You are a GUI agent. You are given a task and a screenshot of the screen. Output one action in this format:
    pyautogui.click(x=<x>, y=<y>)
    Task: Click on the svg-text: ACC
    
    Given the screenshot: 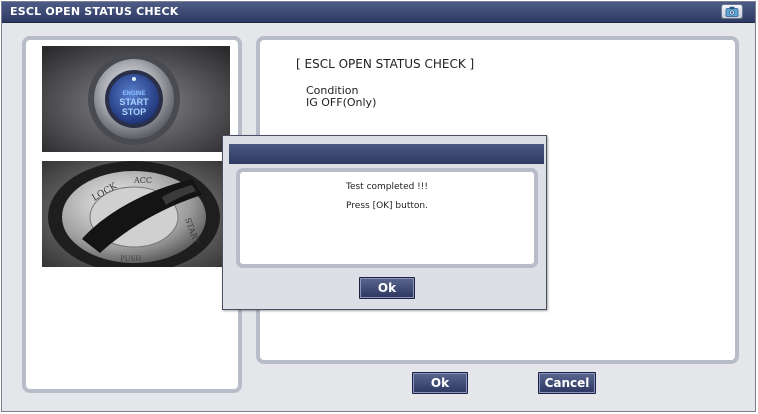 What is the action you would take?
    pyautogui.click(x=142, y=180)
    